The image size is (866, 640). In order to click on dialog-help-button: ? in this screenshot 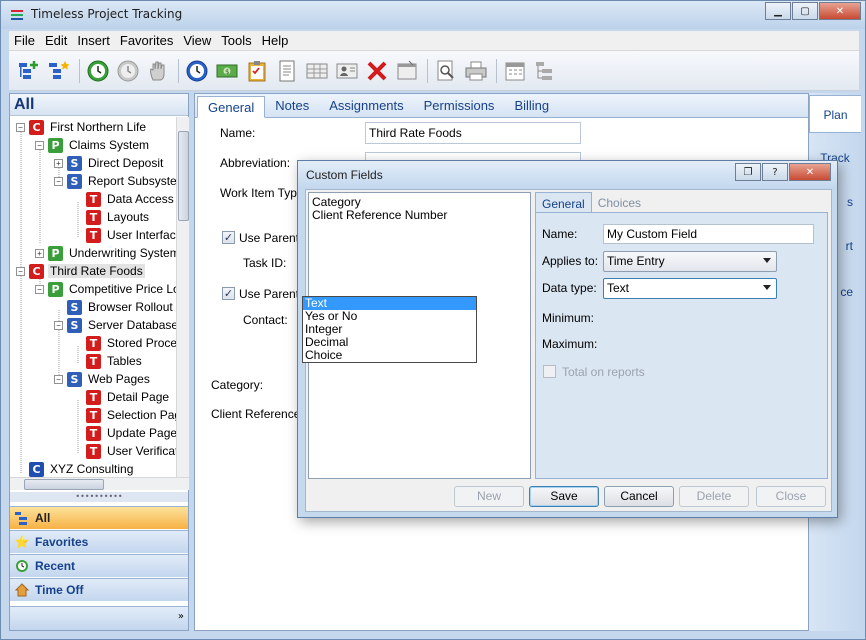, I will do `click(775, 172)`.